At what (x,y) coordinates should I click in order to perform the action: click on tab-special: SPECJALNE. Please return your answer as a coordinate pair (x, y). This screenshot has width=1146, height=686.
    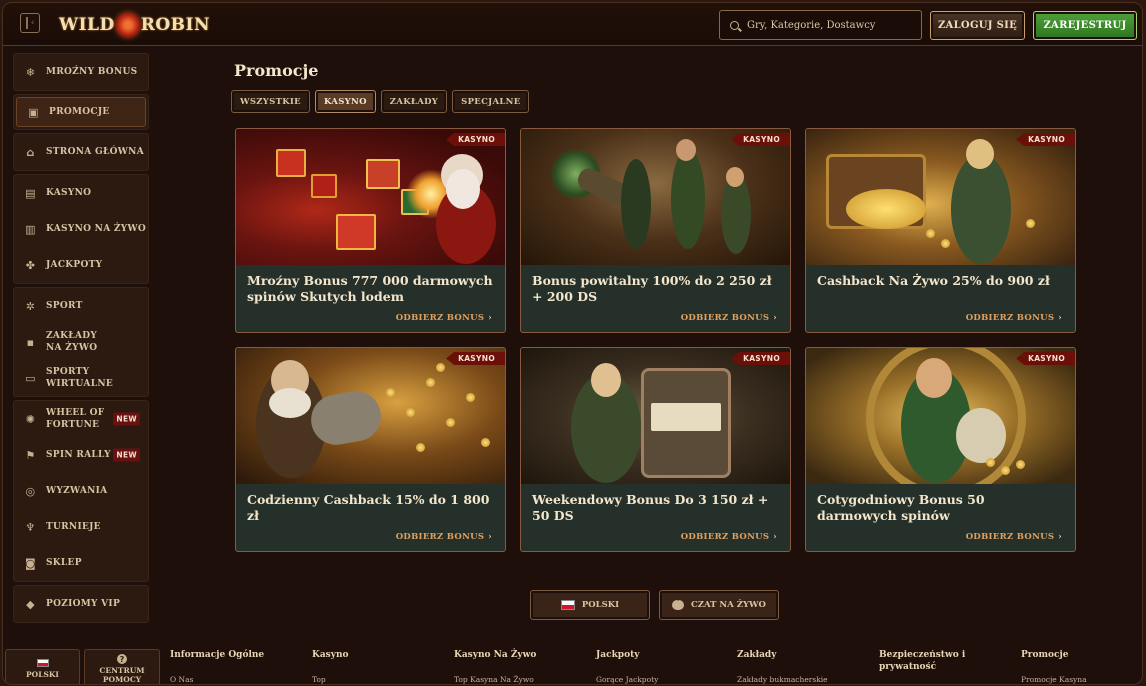
    Looking at the image, I should click on (491, 101).